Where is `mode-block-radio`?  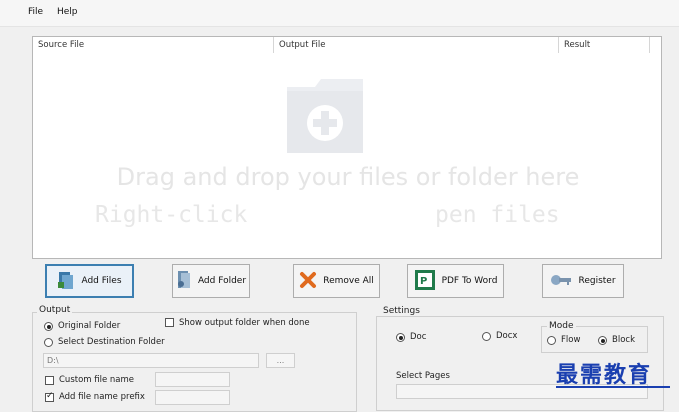 mode-block-radio is located at coordinates (602, 340).